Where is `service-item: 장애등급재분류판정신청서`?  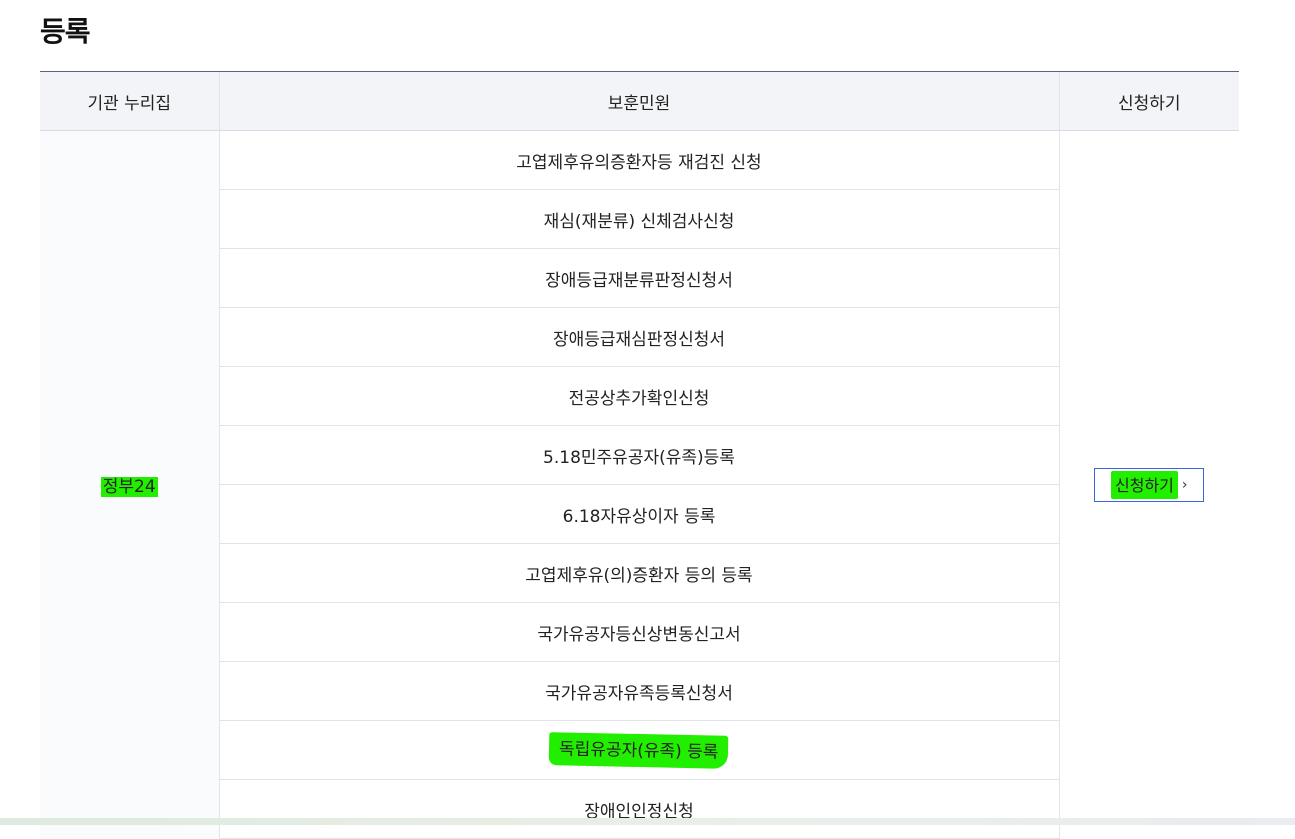 service-item: 장애등급재분류판정신청서 is located at coordinates (639, 278).